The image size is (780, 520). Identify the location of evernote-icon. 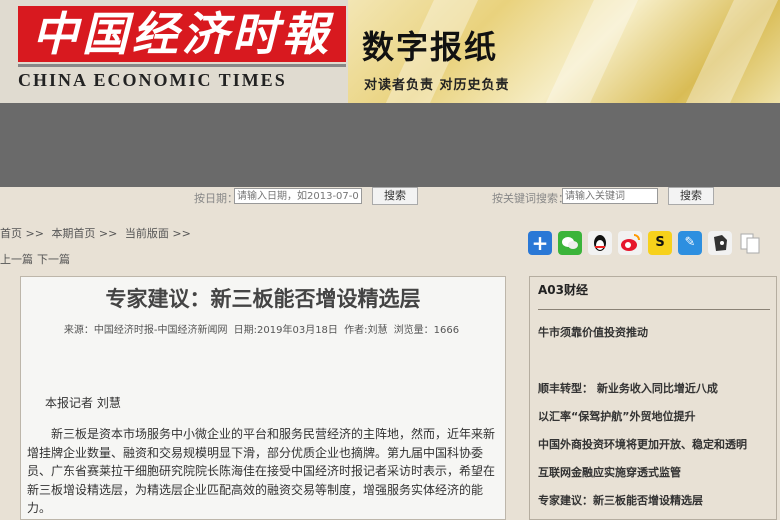
(720, 243).